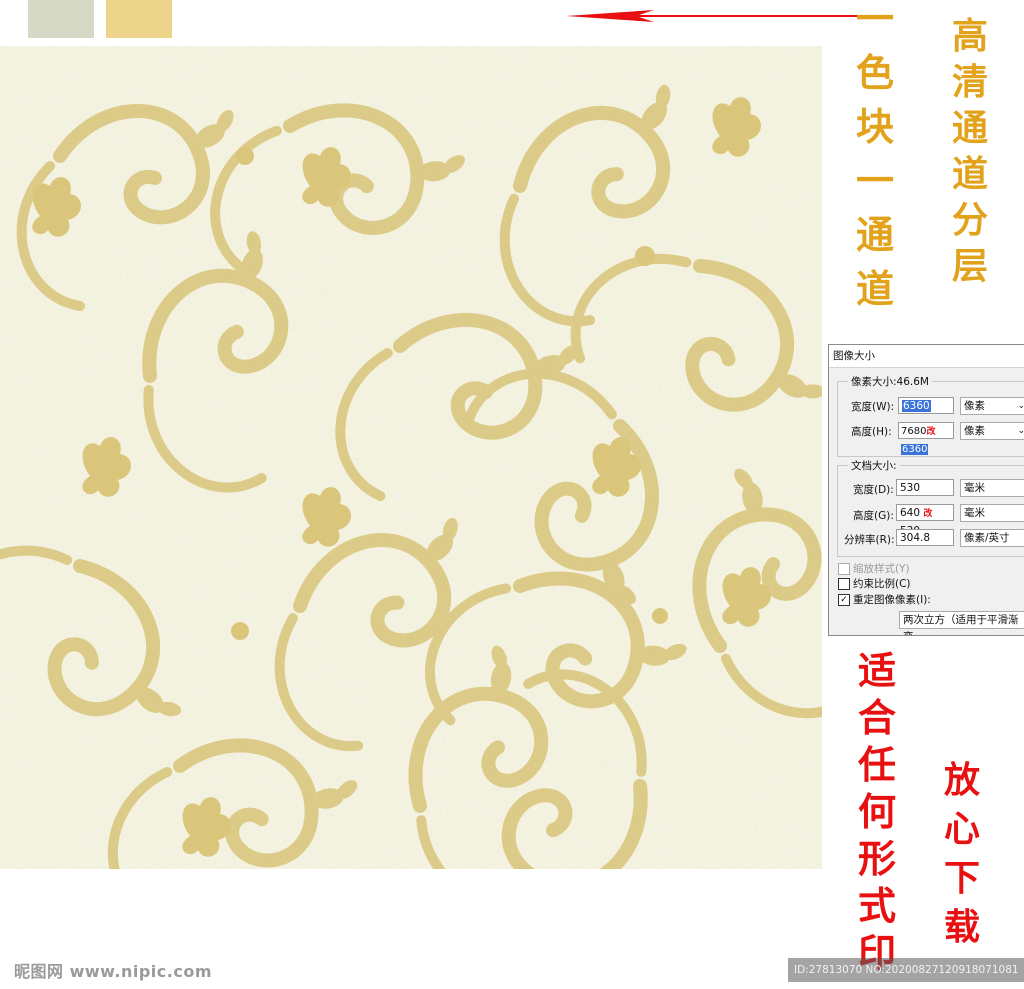  What do you see at coordinates (890, 381) in the screenshot?
I see `pixel-dimensions-label: 像素大小:46.6M` at bounding box center [890, 381].